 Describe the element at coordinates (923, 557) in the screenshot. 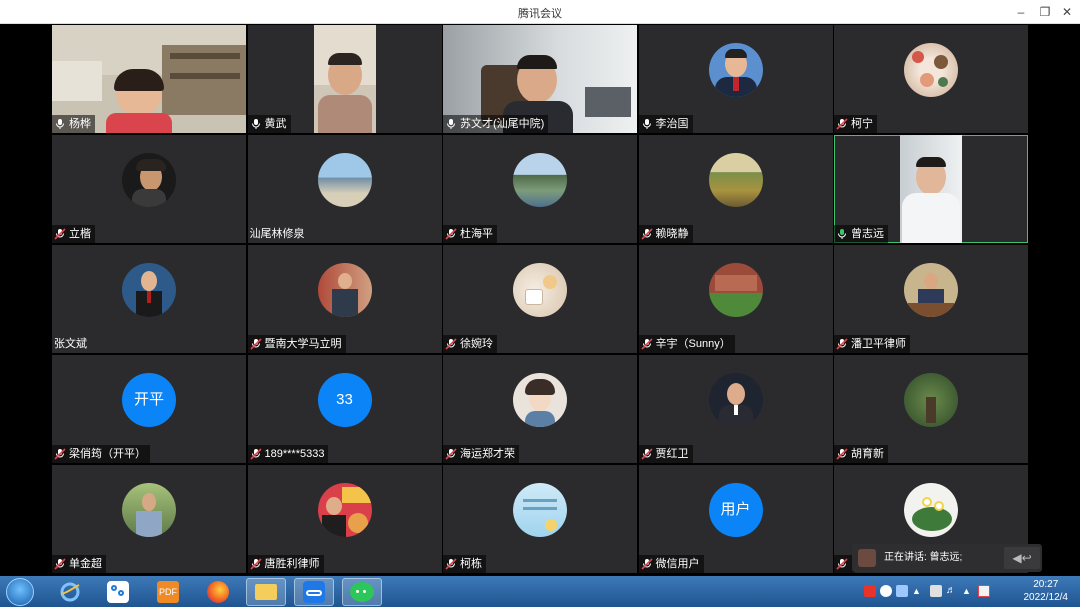

I see `speaking-label: 正在讲话: 曾志远;` at that location.